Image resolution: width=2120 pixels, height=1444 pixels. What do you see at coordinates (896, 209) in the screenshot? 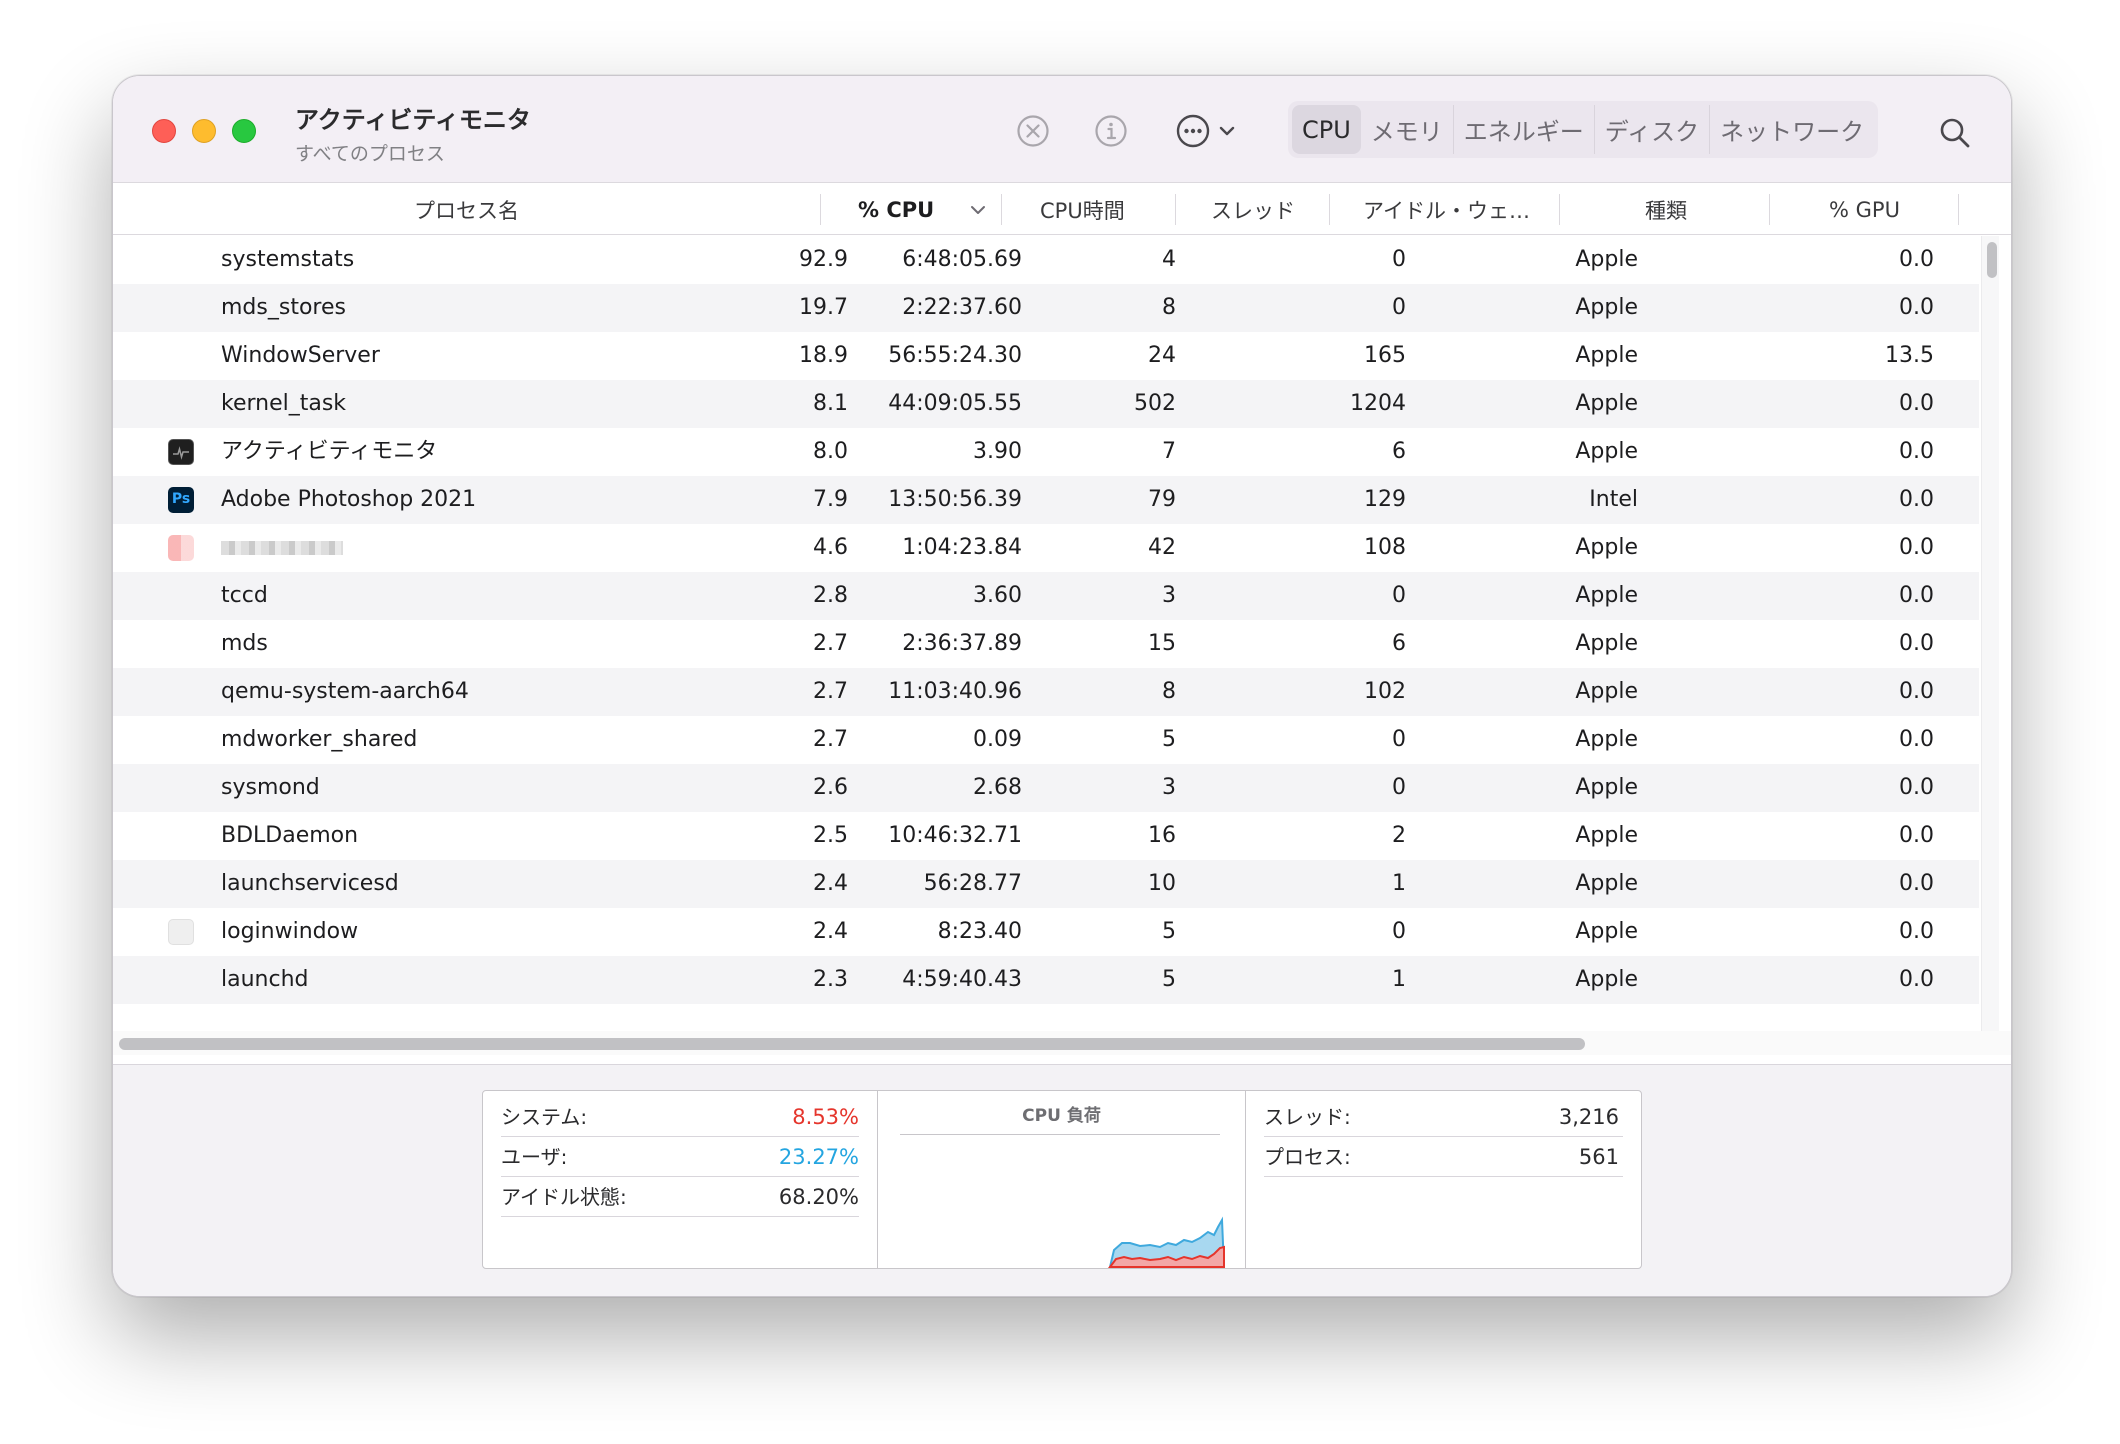
I see `column-cpu: % CPU` at bounding box center [896, 209].